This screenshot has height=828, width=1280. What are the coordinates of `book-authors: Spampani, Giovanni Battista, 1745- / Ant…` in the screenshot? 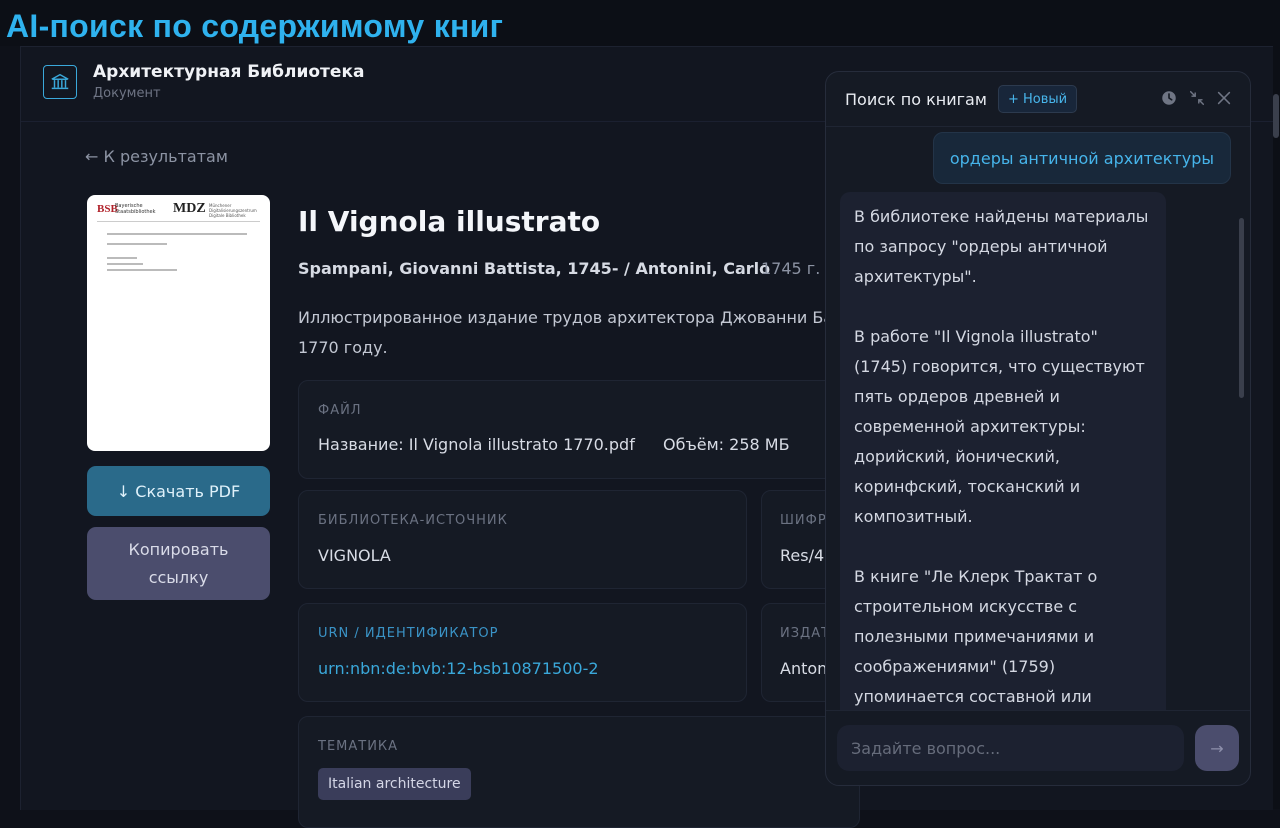 It's located at (534, 268).